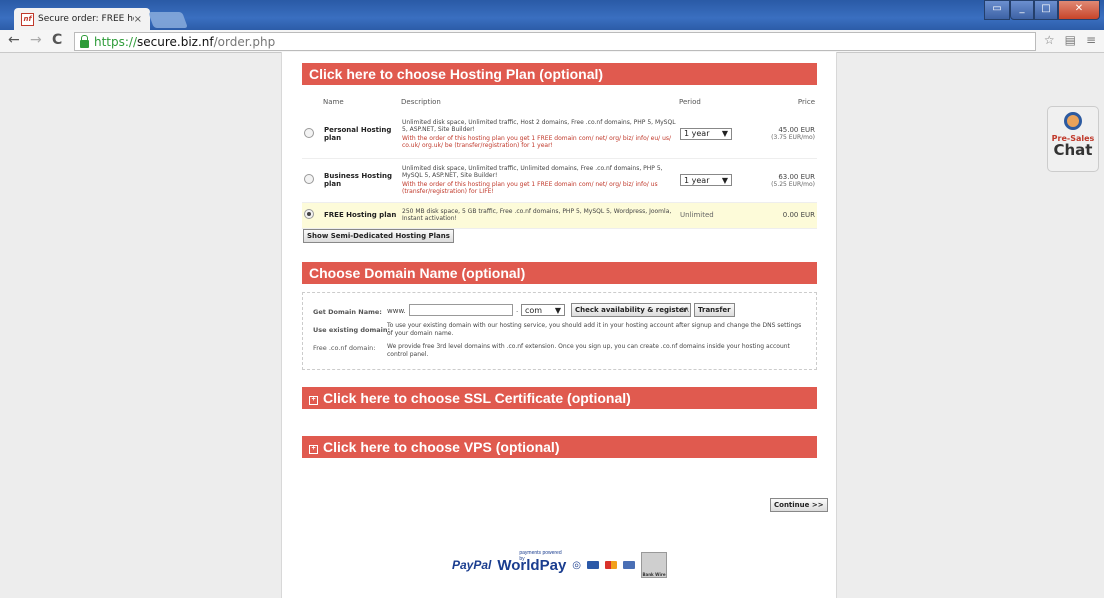 The image size is (1104, 598). What do you see at coordinates (1022, 10) in the screenshot?
I see `minimize-window-button: _` at bounding box center [1022, 10].